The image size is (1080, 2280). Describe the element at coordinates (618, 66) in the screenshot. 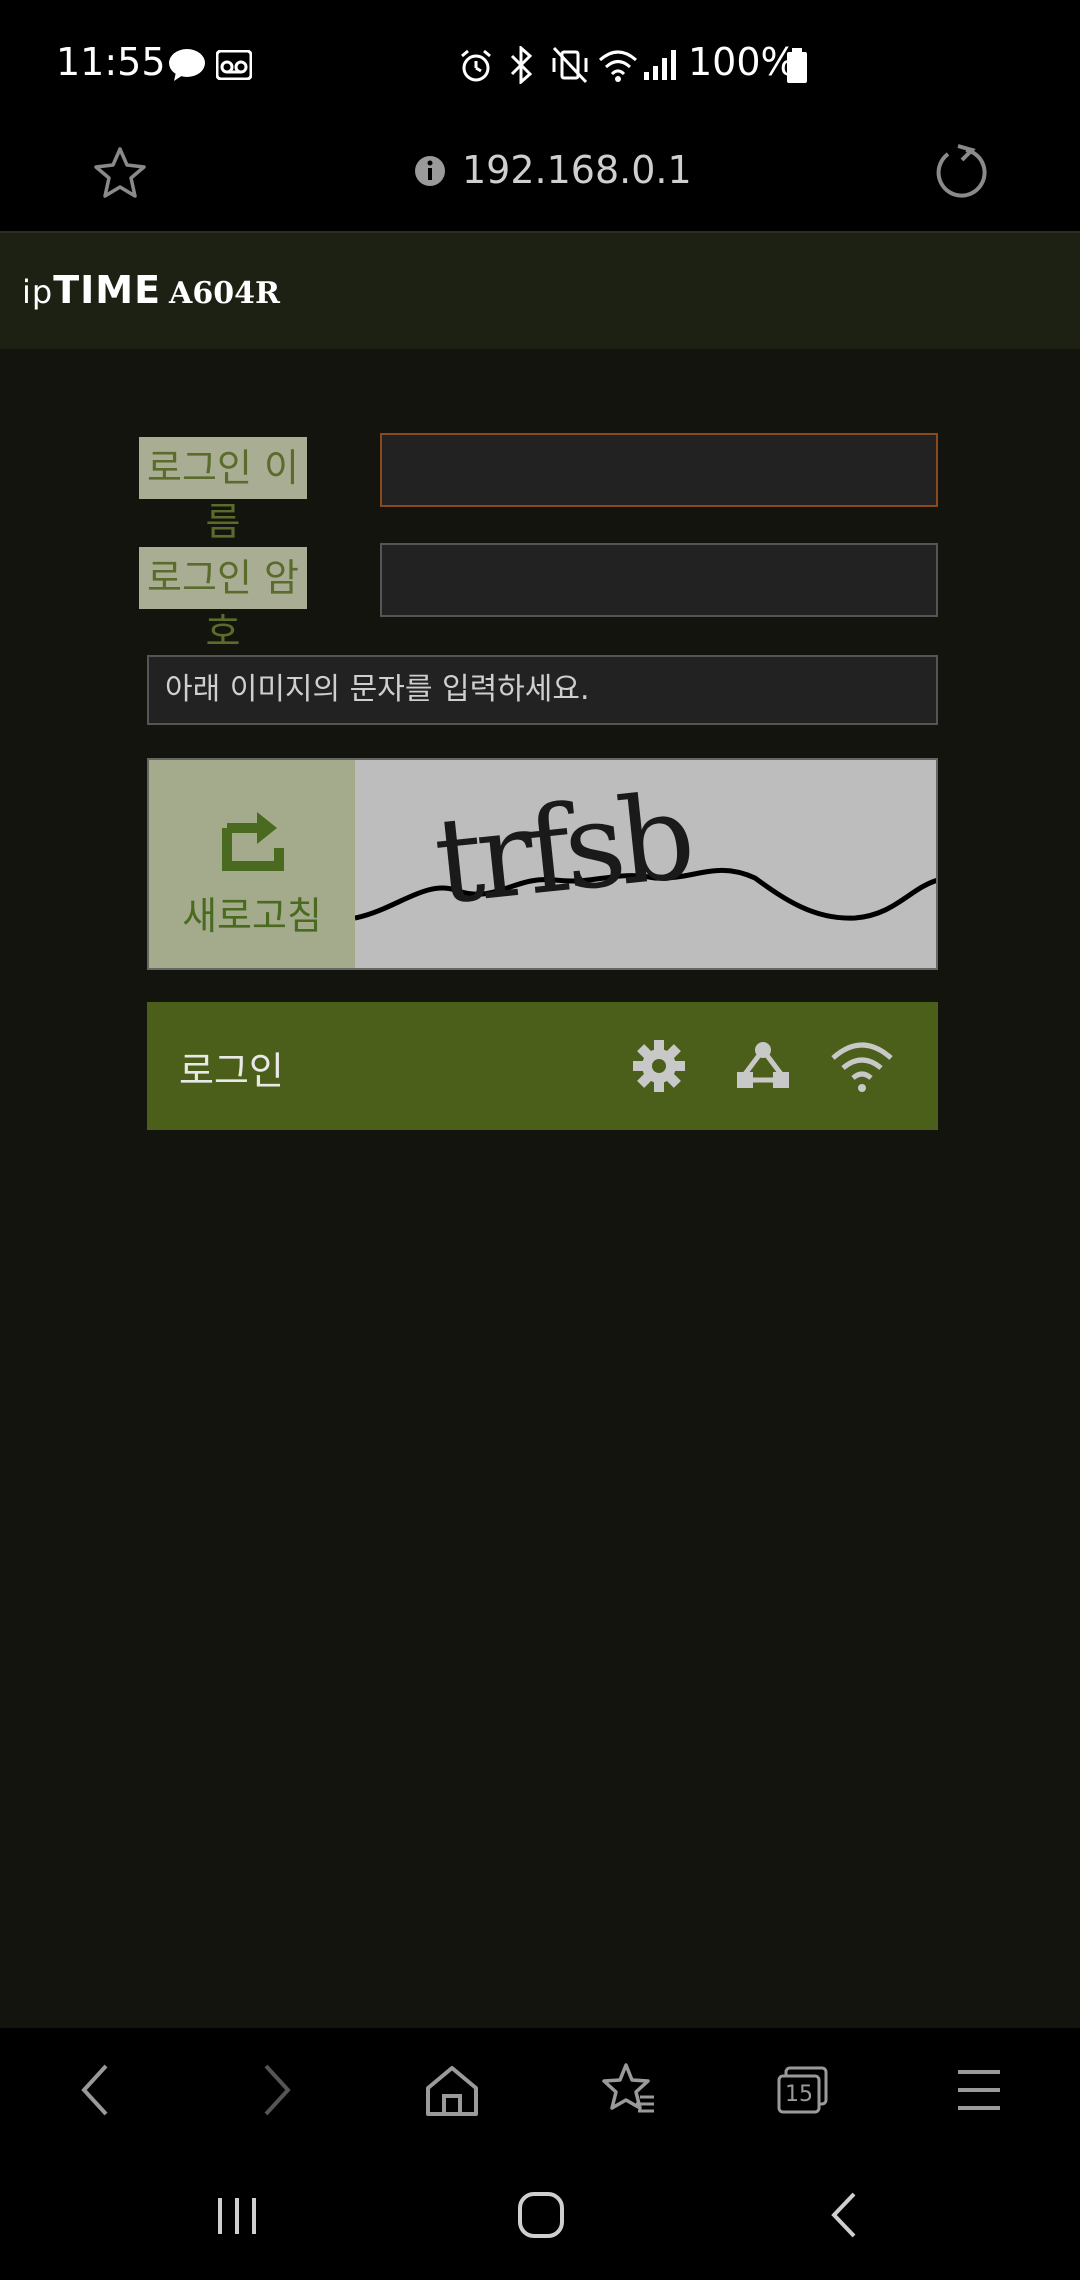

I see `wifi-status-icon` at that location.